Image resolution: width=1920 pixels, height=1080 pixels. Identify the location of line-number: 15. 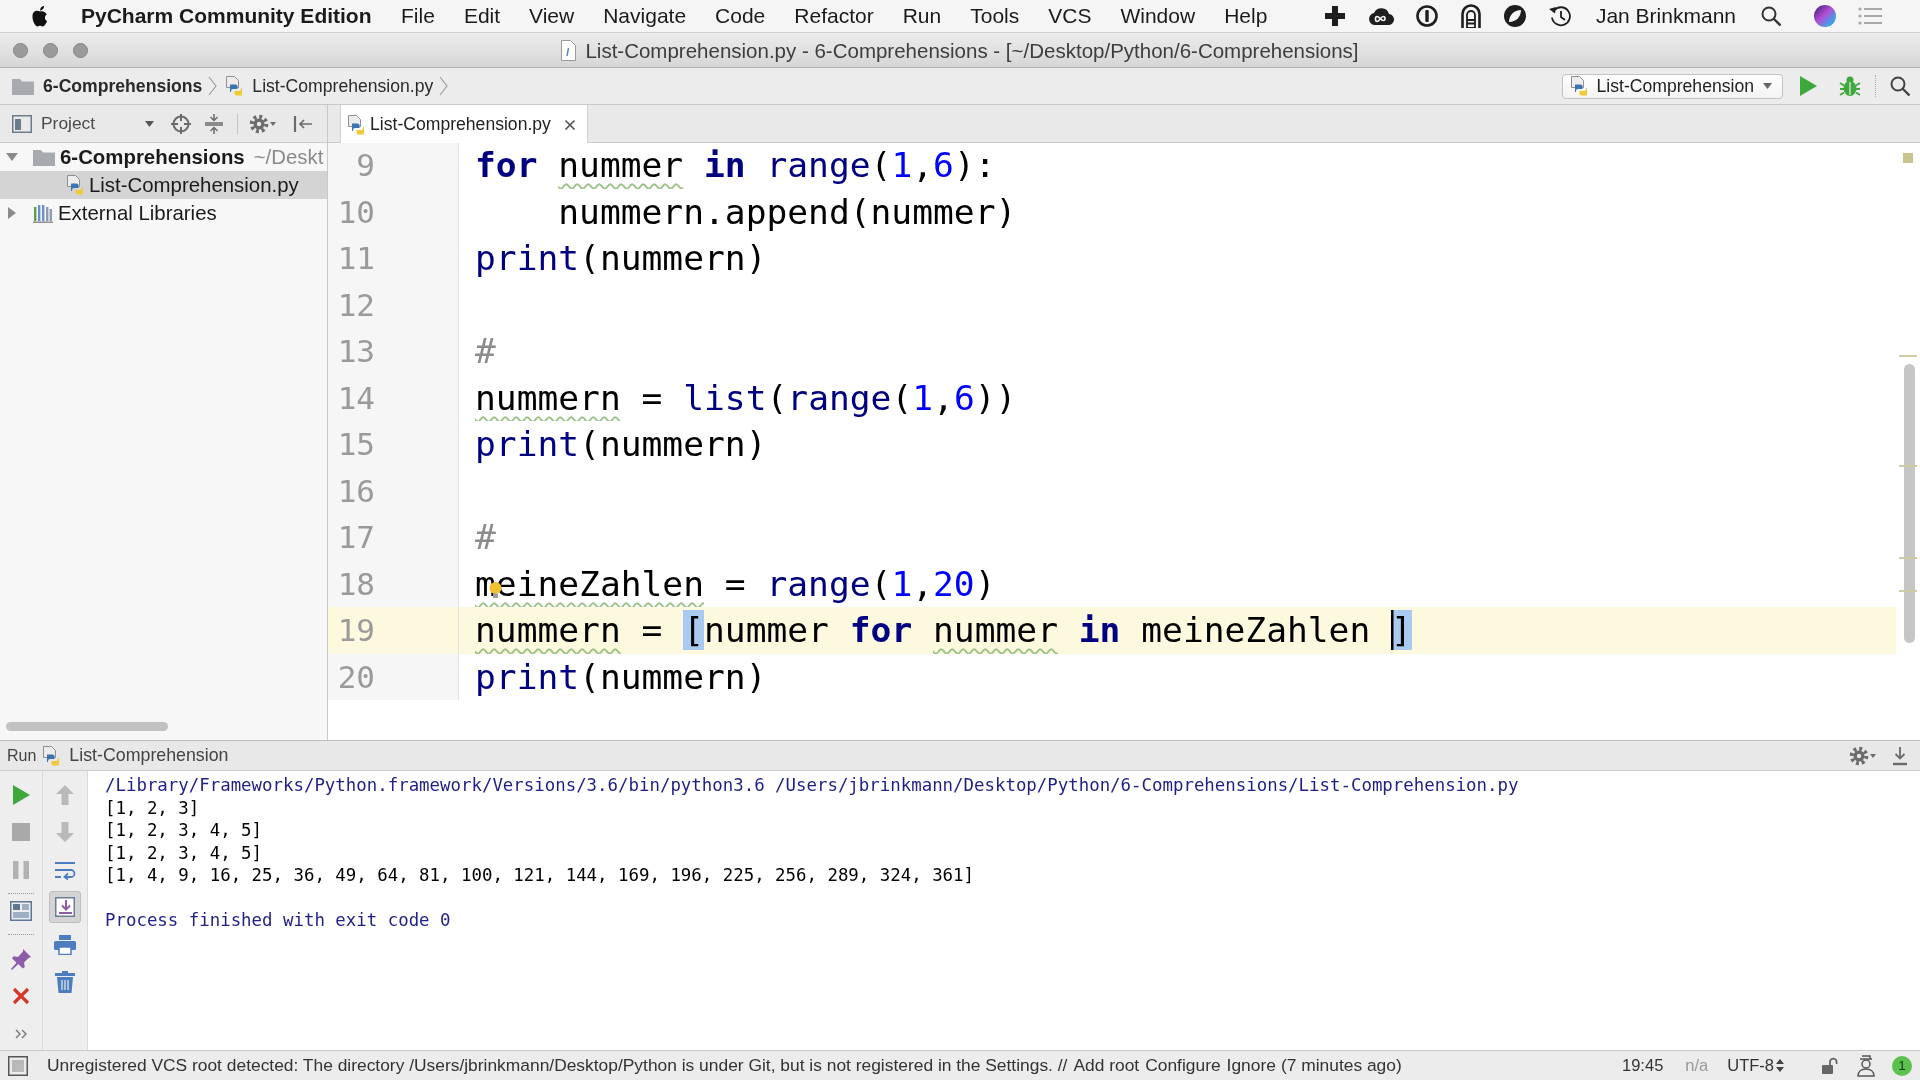
(393, 444).